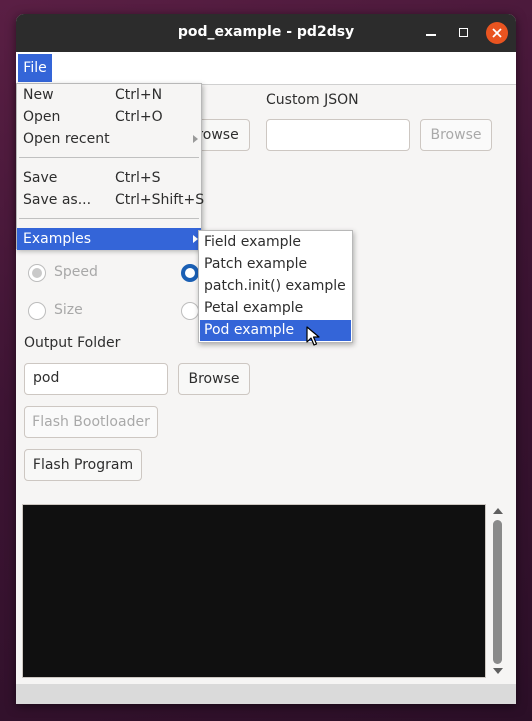 The height and width of the screenshot is (721, 532). I want to click on submenu-item-patch-init-example: patch.init() example, so click(275, 286).